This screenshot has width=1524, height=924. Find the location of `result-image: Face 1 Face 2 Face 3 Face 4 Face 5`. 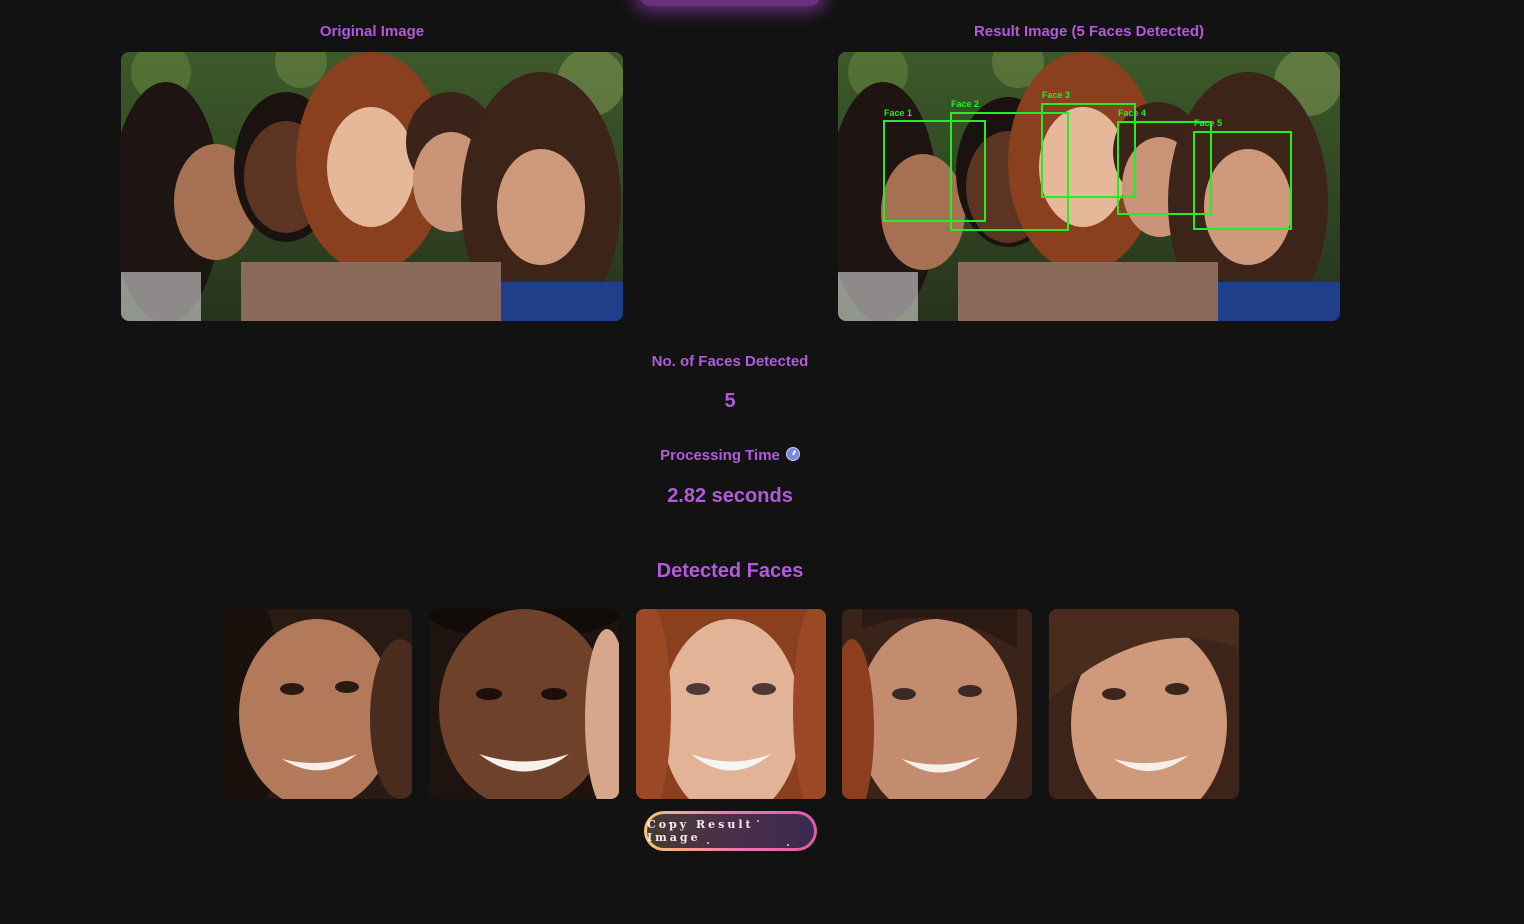

result-image: Face 1 Face 2 Face 3 Face 4 Face 5 is located at coordinates (1089, 186).